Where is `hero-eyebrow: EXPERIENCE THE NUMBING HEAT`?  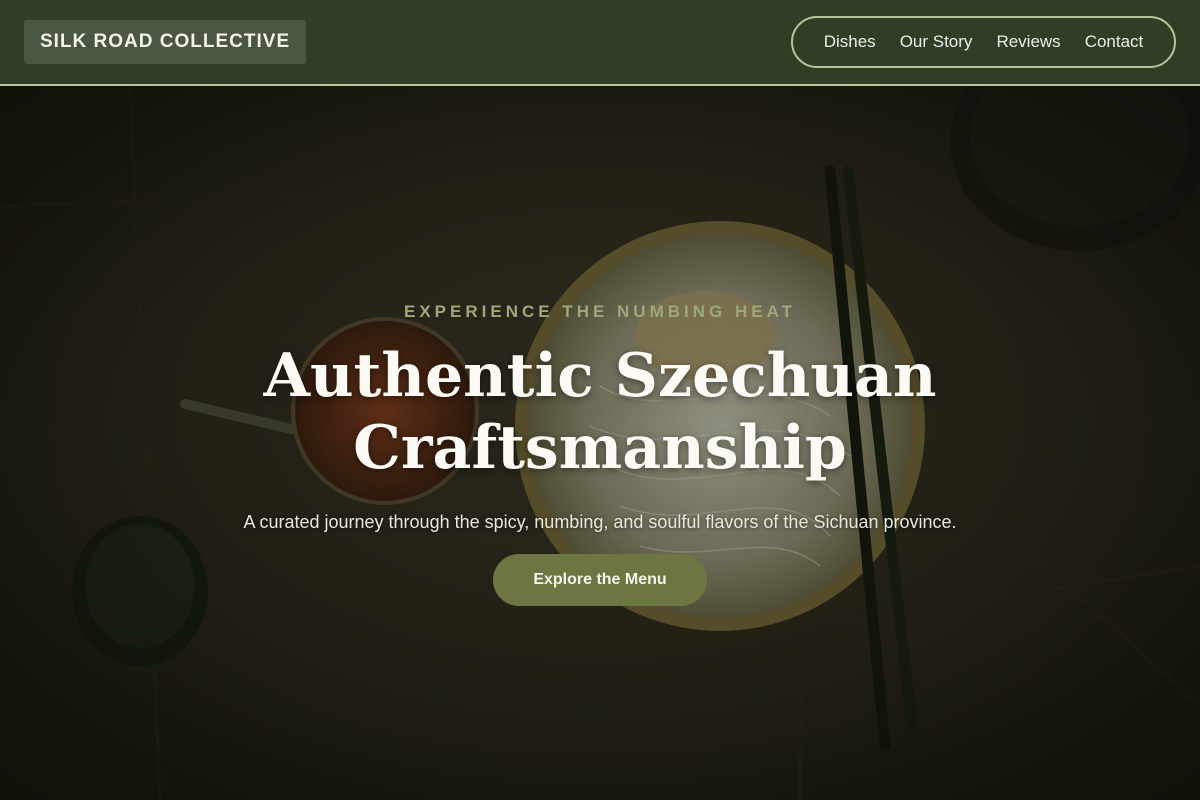 hero-eyebrow: EXPERIENCE THE NUMBING HEAT is located at coordinates (600, 311).